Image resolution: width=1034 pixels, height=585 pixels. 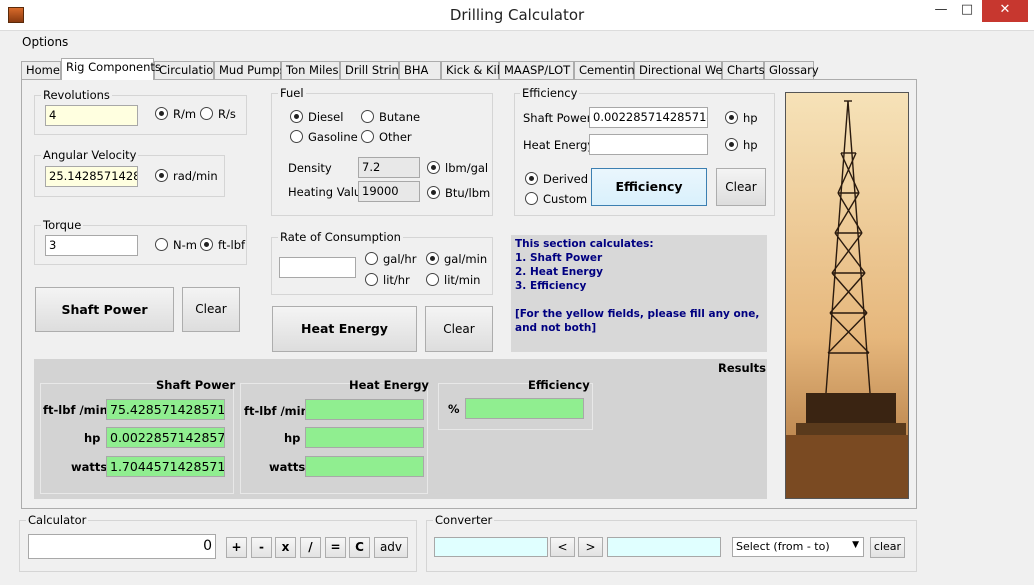 I want to click on revolutions-input: 4, so click(x=91, y=115).